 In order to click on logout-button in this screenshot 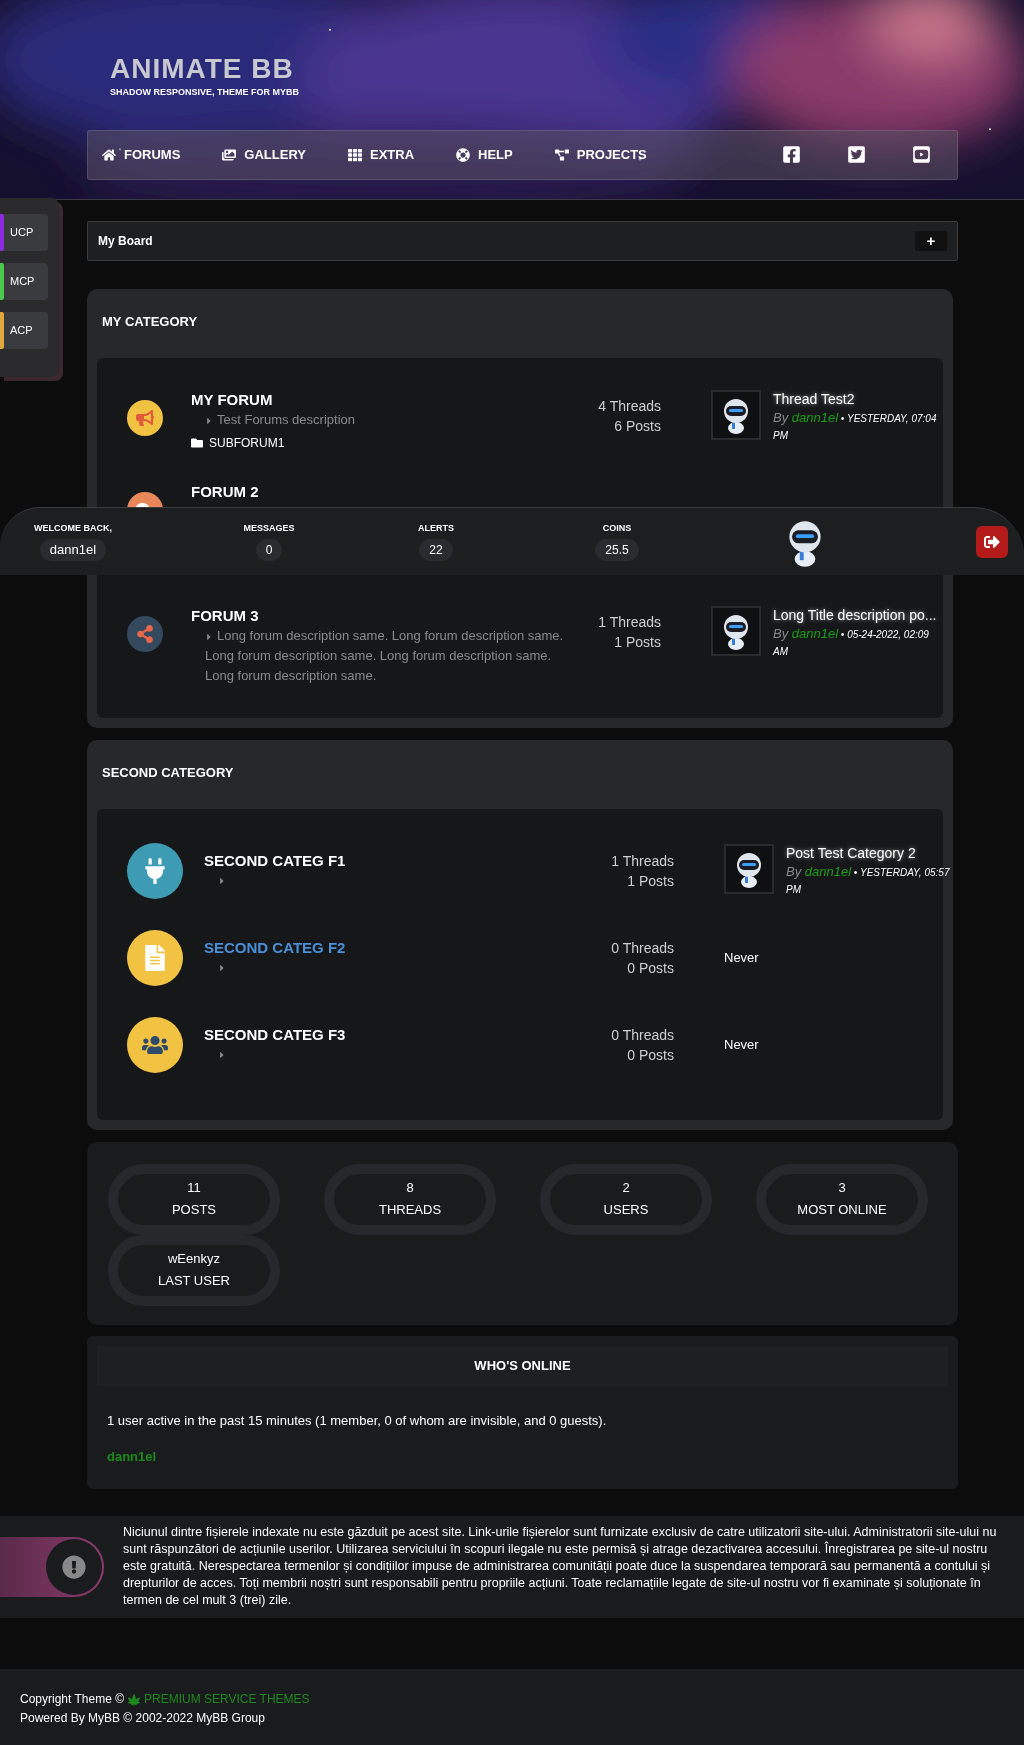, I will do `click(992, 541)`.